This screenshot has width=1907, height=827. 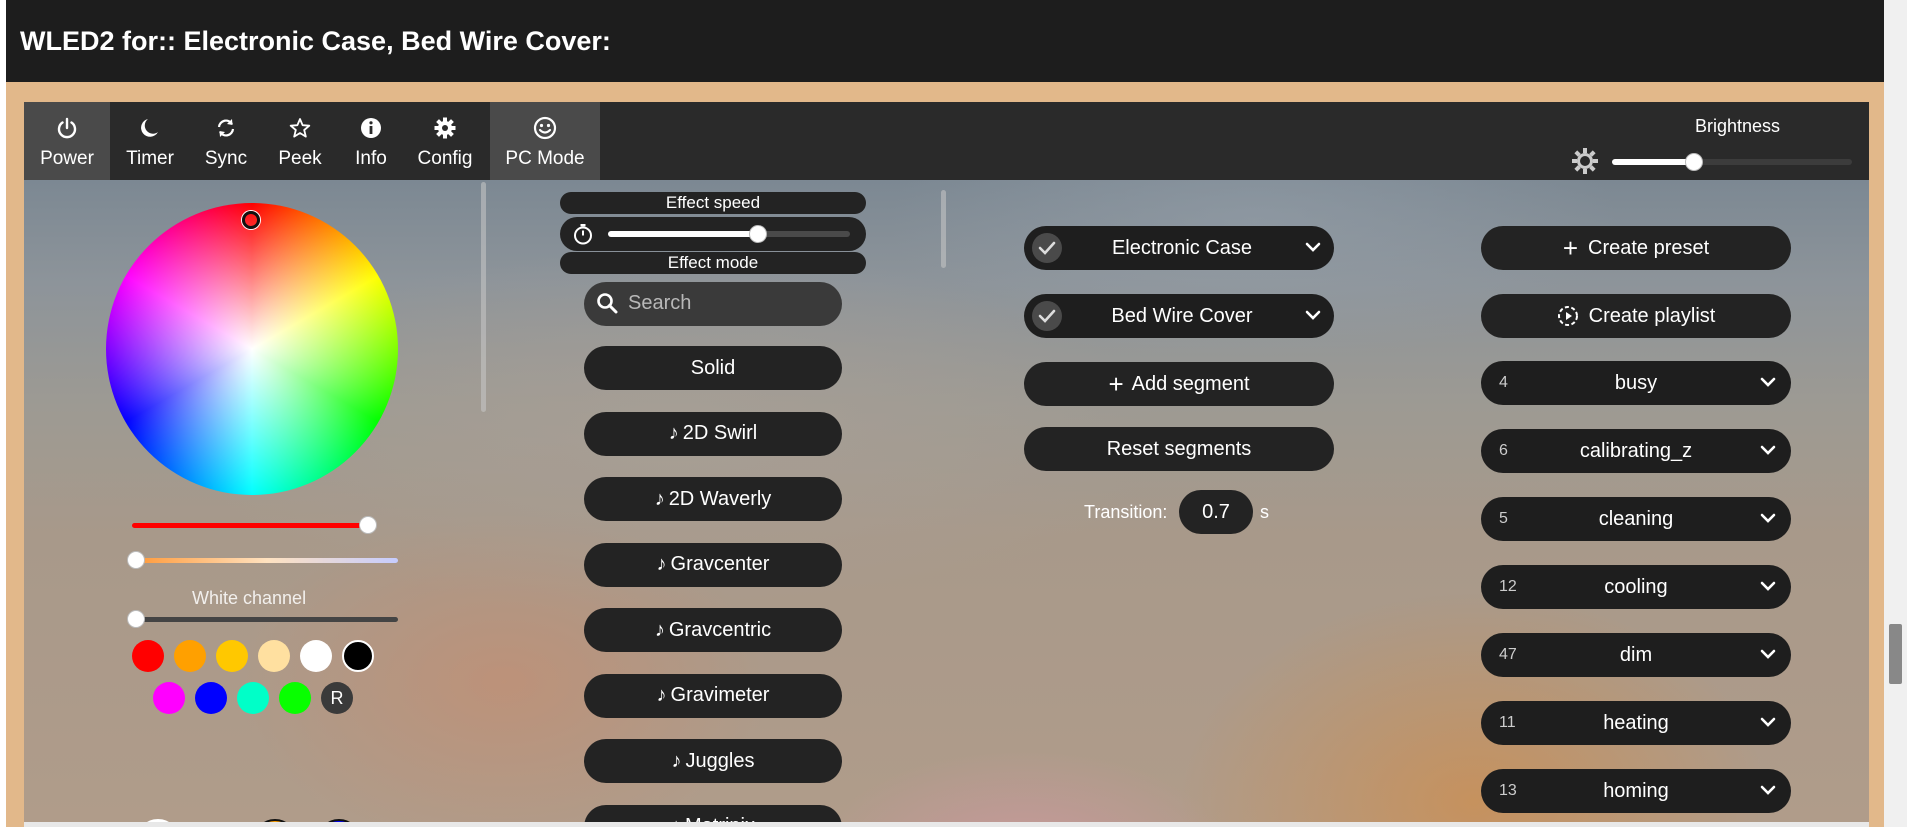 I want to click on star-icon, so click(x=300, y=128).